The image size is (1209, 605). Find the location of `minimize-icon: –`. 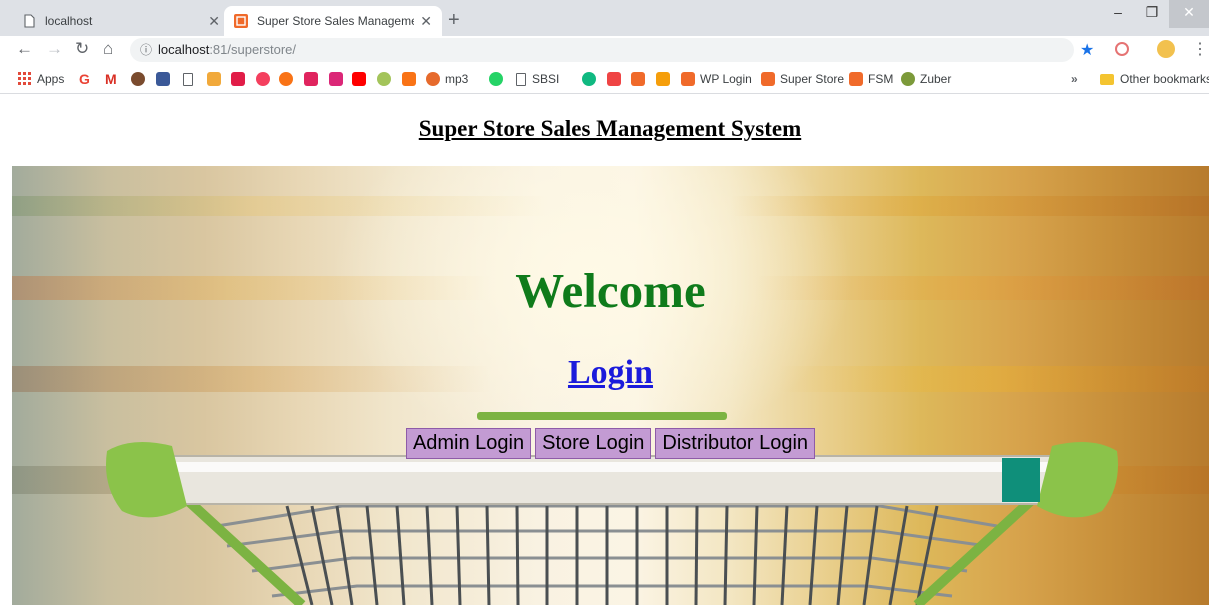

minimize-icon: – is located at coordinates (1118, 14).